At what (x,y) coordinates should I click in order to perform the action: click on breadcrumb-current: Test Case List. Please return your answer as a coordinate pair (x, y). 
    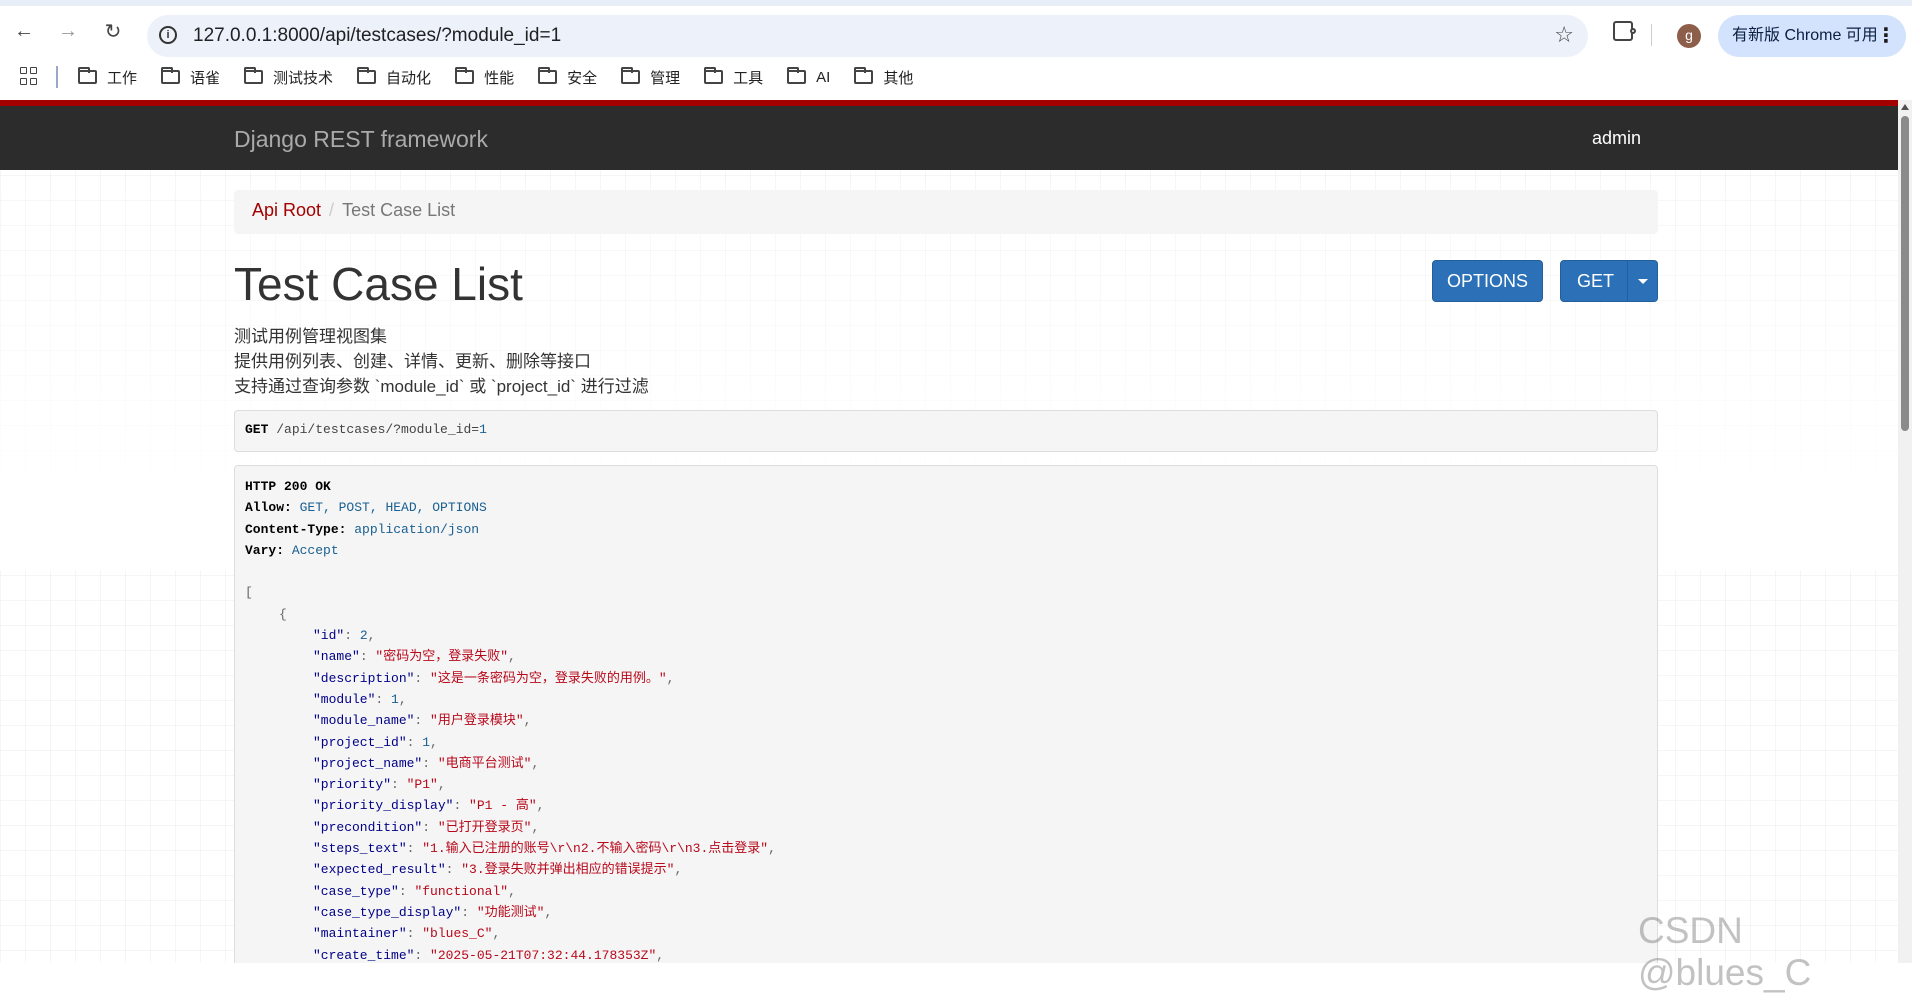
    Looking at the image, I should click on (399, 210).